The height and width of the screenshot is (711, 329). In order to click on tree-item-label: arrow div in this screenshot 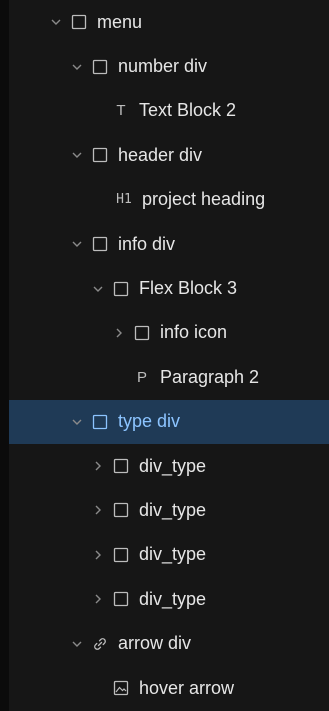, I will do `click(155, 643)`.